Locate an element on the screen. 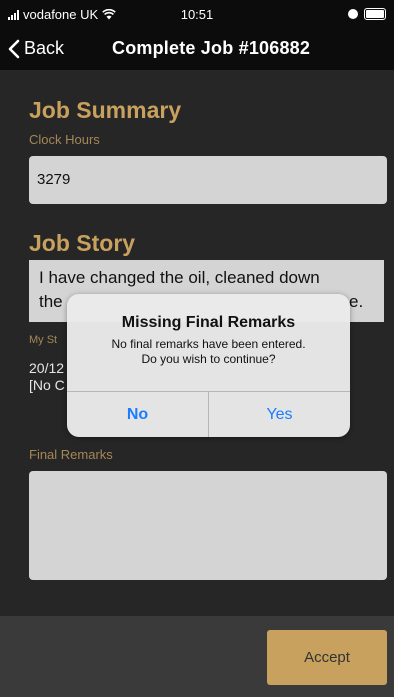  no-button: No is located at coordinates (138, 414).